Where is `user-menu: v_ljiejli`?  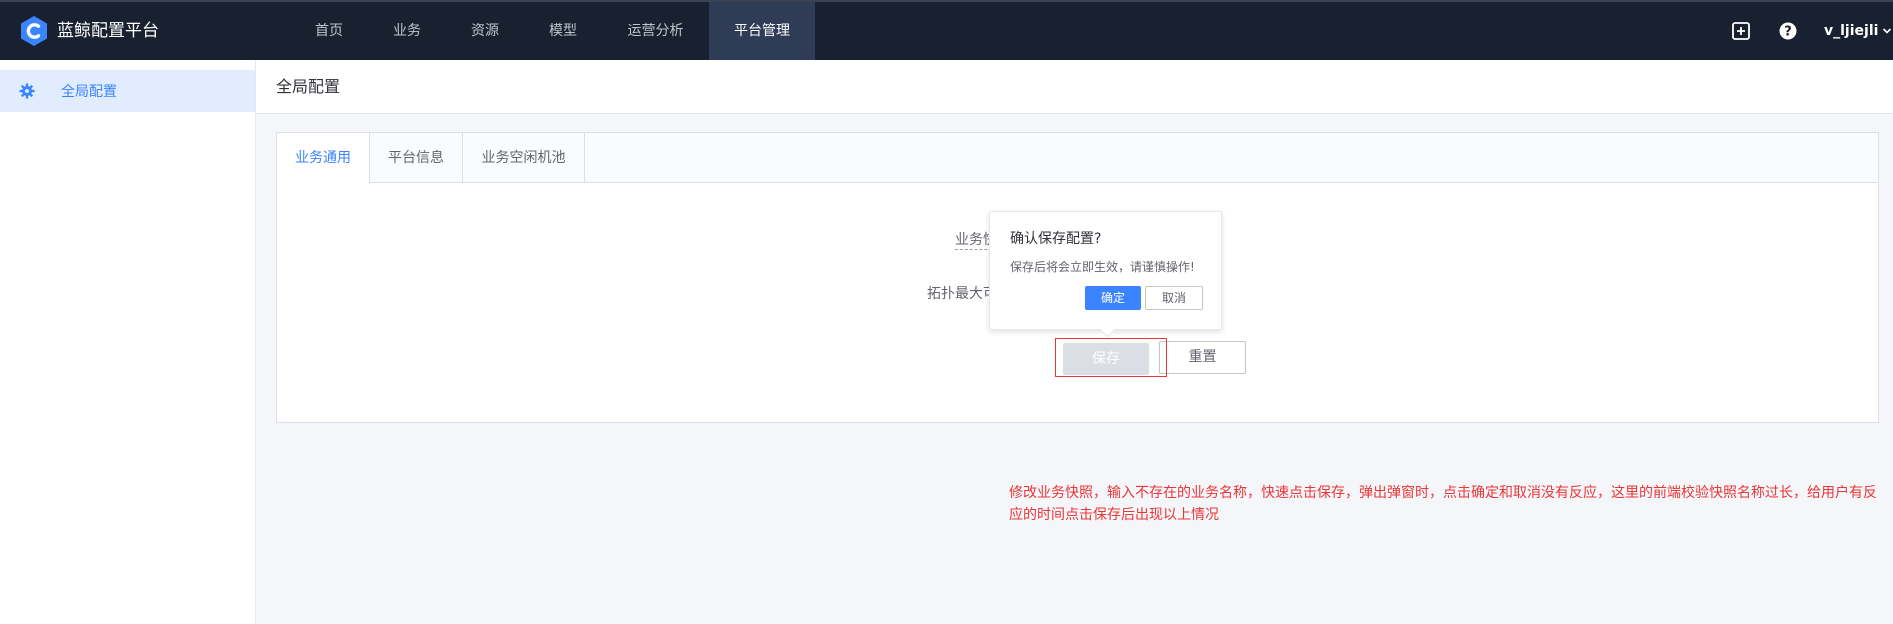 user-menu: v_ljiejli is located at coordinates (1858, 31).